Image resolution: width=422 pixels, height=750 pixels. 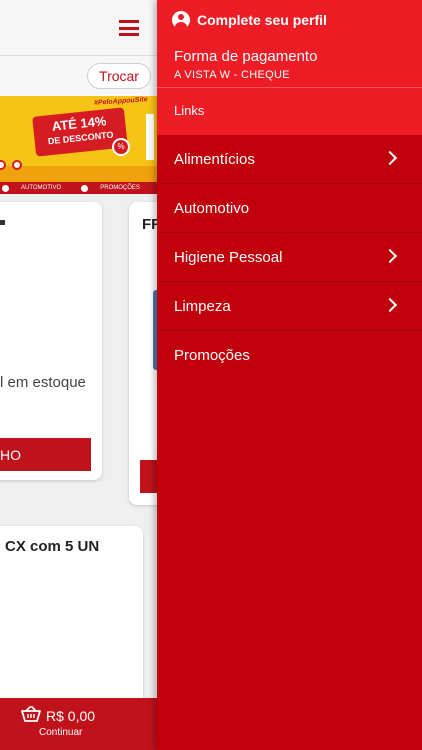 I want to click on category-strip-item: PROMOÇÕES, so click(x=120, y=188).